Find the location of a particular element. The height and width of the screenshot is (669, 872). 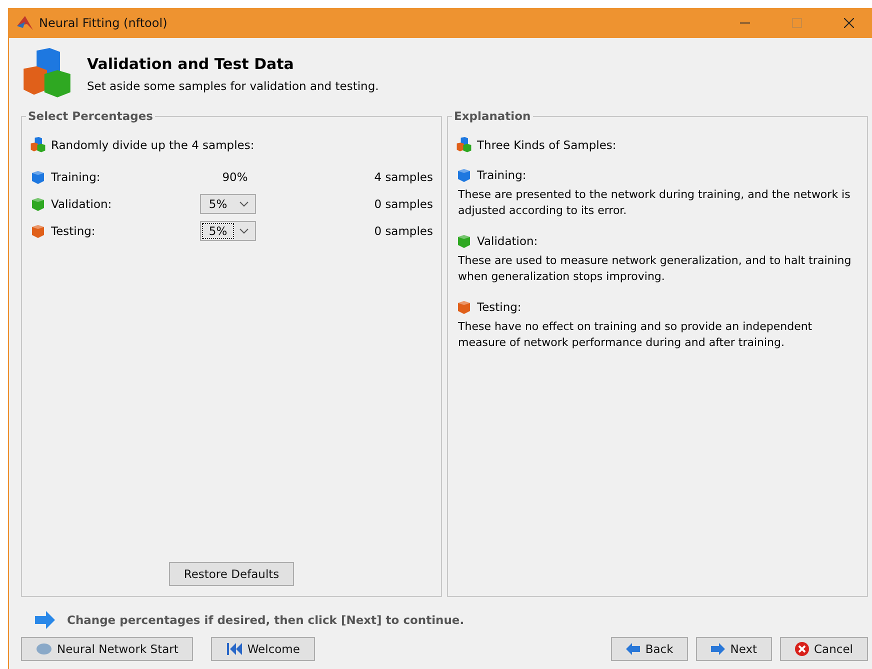

intro-text: Three Kinds of Samples: is located at coordinates (546, 145).